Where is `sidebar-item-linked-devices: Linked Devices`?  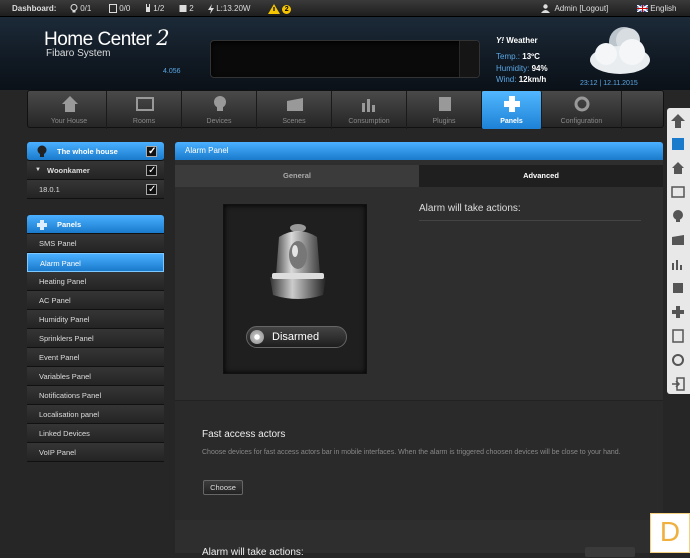
sidebar-item-linked-devices: Linked Devices is located at coordinates (95, 433).